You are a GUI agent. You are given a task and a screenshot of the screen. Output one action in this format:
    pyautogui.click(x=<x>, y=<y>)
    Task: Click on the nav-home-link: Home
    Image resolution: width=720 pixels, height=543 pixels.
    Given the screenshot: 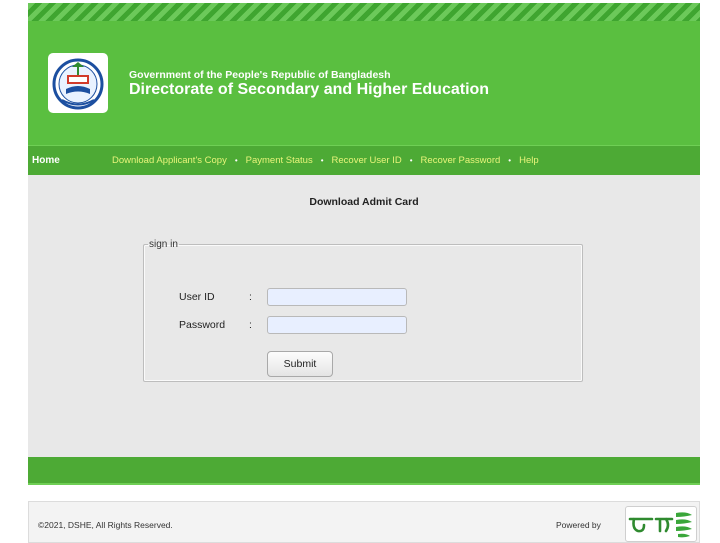 What is the action you would take?
    pyautogui.click(x=46, y=160)
    